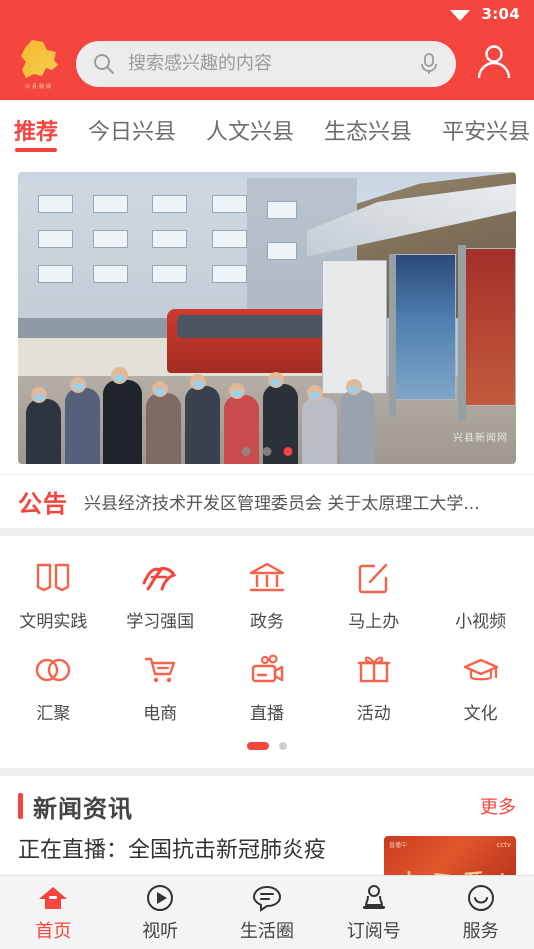  I want to click on carousel-dots, so click(267, 451).